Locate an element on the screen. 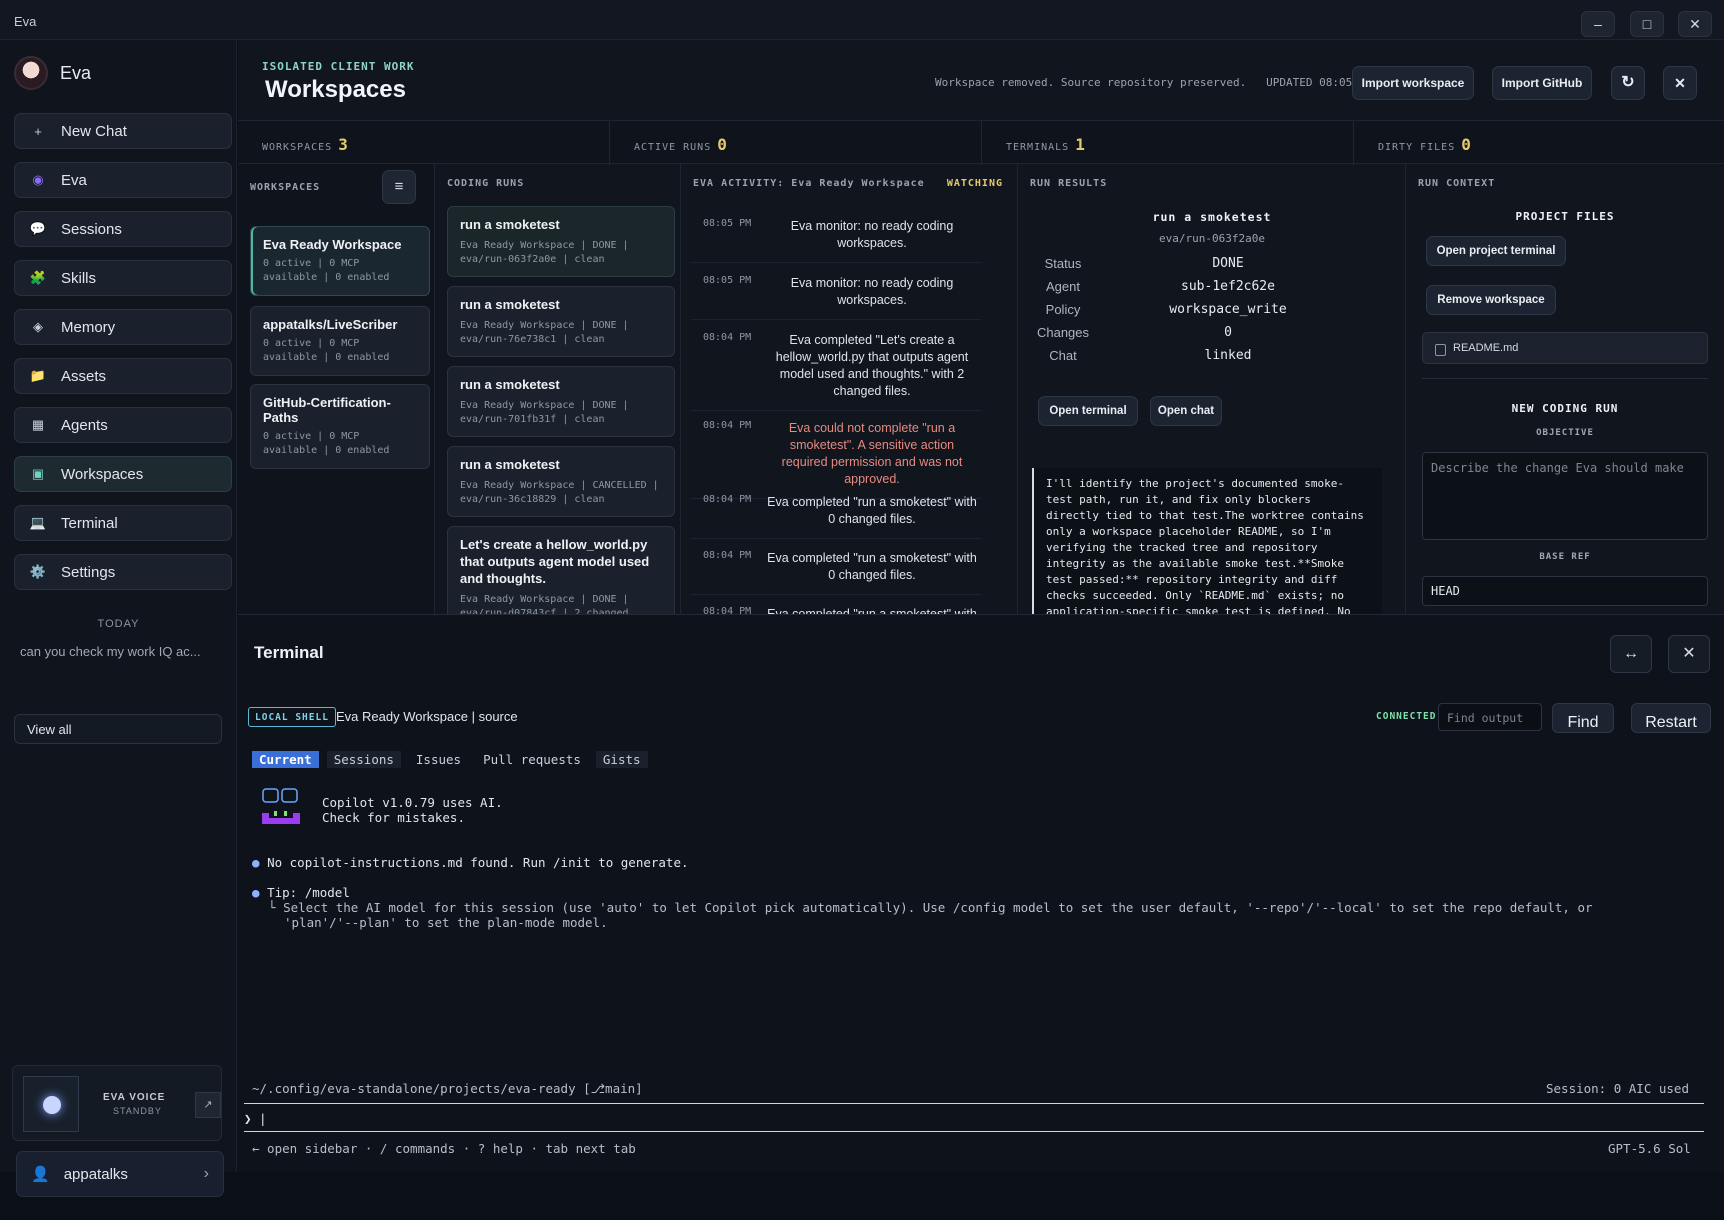  workspace-meta: 0 active | 0 MCP available | 0 enabled is located at coordinates (326, 350).